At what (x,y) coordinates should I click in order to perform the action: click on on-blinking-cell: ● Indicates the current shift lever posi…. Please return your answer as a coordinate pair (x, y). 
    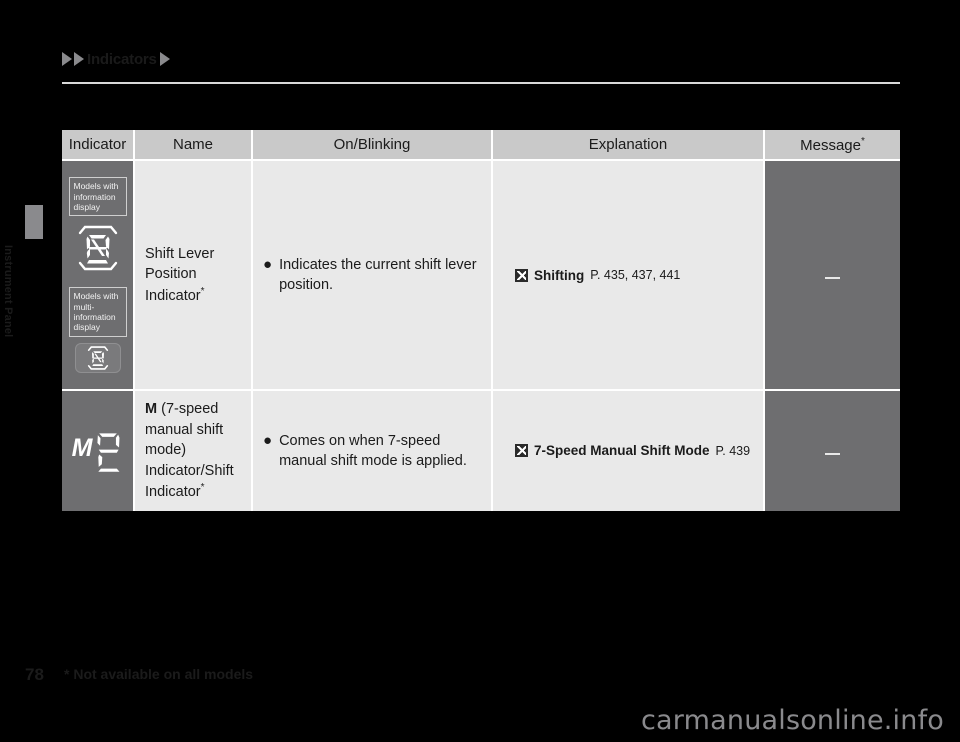
    Looking at the image, I should click on (372, 275).